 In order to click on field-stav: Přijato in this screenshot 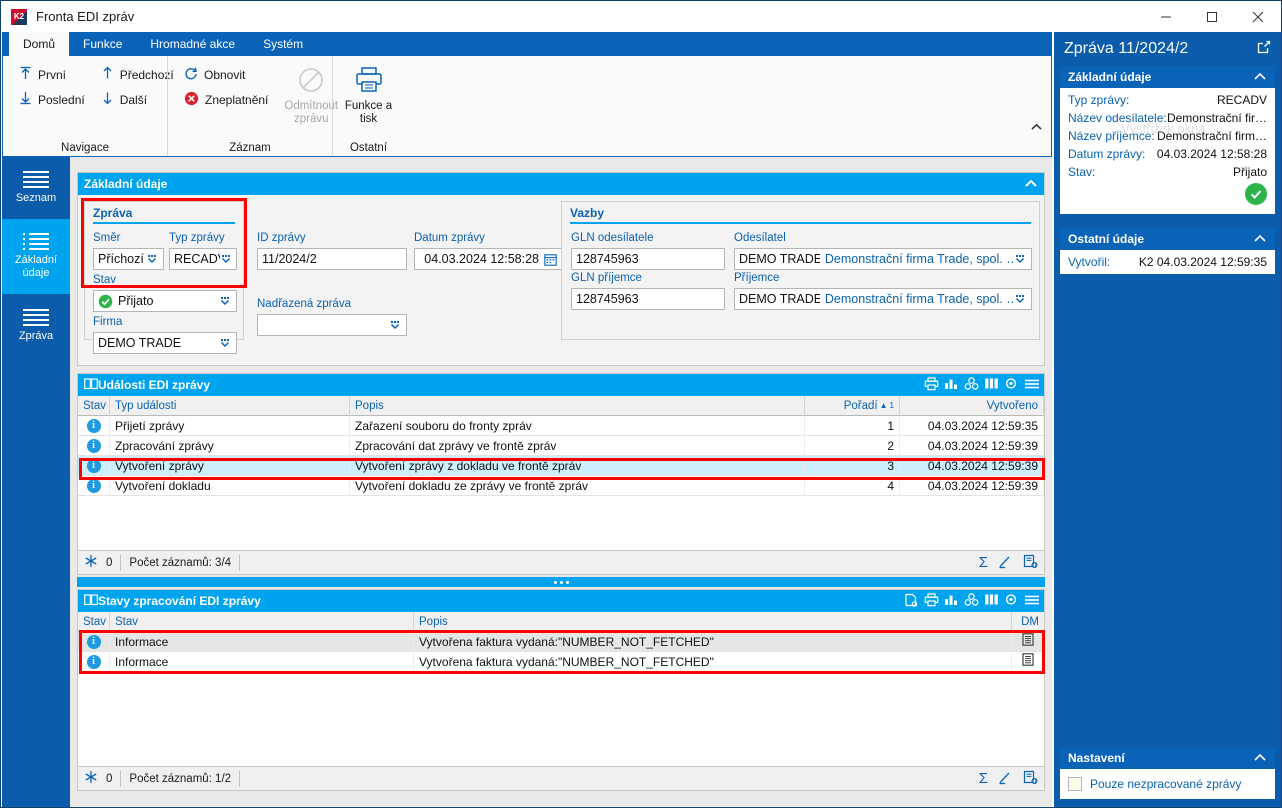, I will do `click(165, 301)`.